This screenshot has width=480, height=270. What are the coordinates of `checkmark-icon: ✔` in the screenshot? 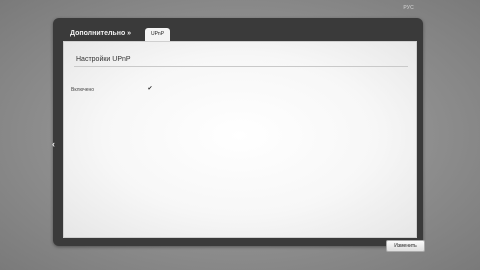 It's located at (150, 89).